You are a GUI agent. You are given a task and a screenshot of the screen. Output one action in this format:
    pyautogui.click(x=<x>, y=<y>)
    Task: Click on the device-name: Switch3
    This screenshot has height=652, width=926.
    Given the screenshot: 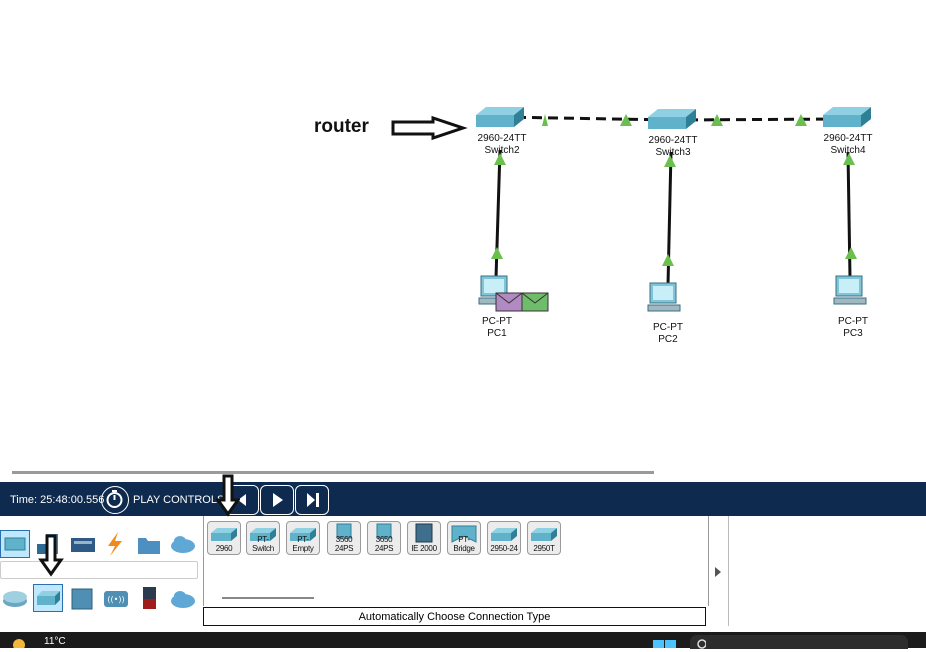 What is the action you would take?
    pyautogui.click(x=673, y=152)
    